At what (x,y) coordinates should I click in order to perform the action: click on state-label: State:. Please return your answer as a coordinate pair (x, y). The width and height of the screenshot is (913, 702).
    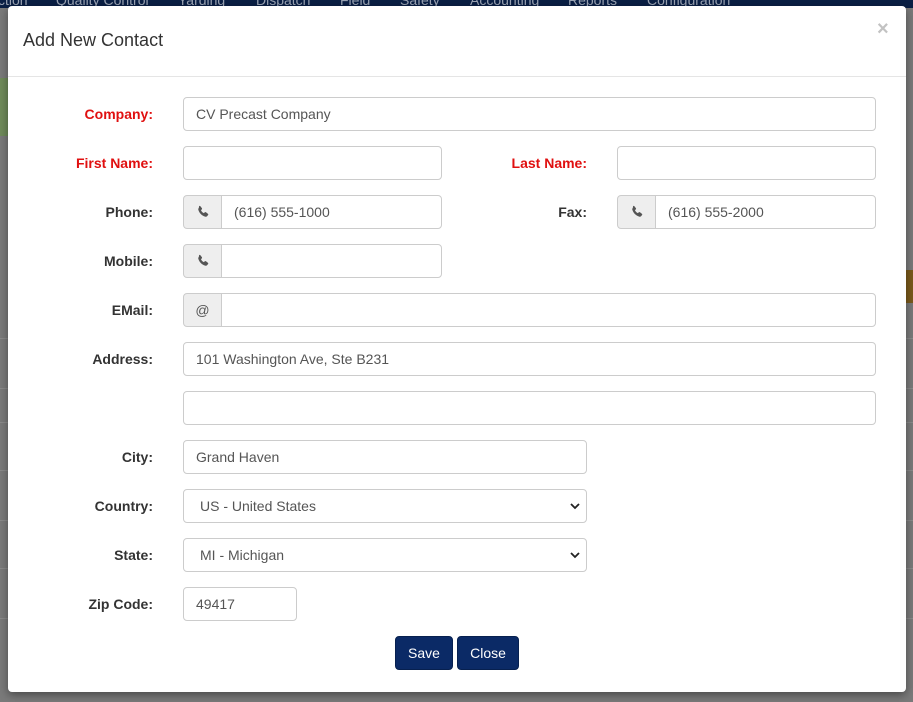
    Looking at the image, I should click on (133, 555).